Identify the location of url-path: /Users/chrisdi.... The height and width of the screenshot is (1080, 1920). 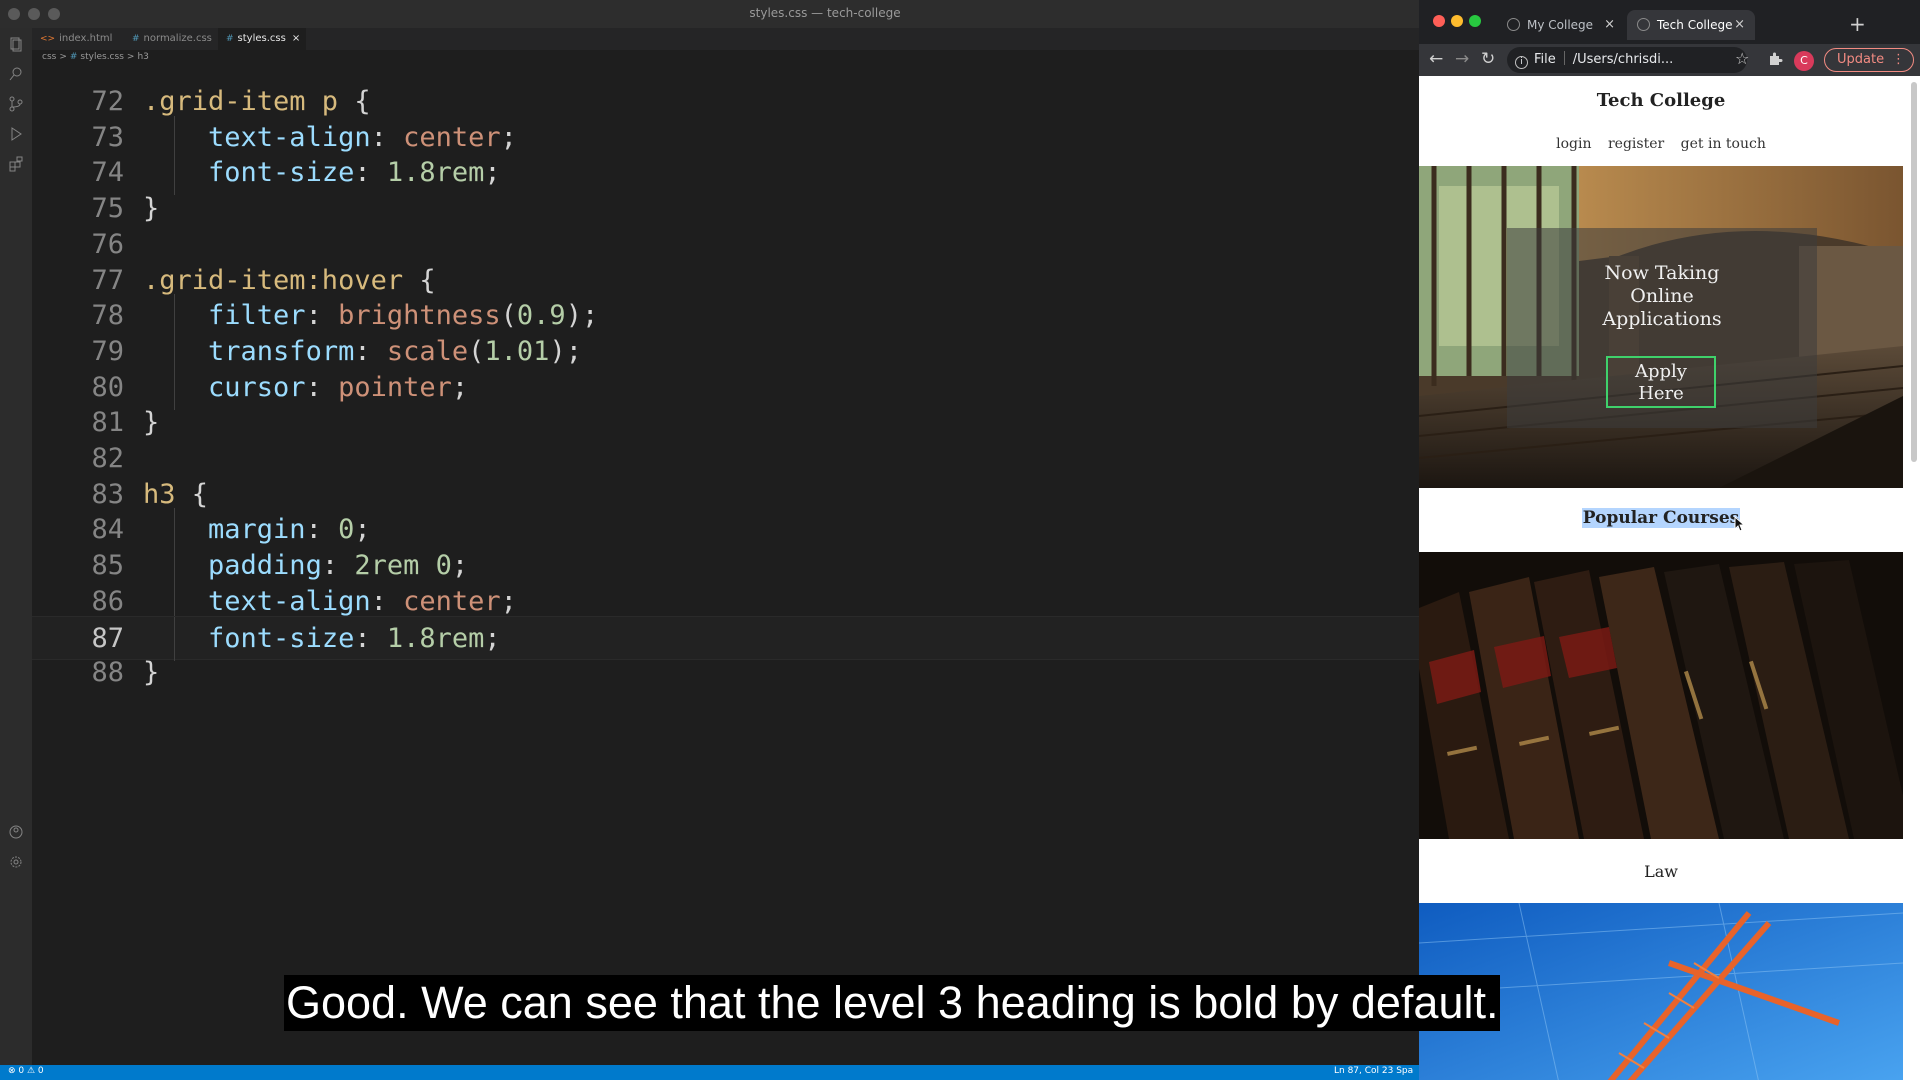
(1623, 59).